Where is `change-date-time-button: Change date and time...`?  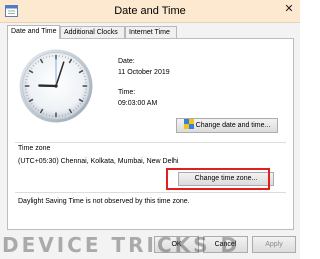 change-date-time-button: Change date and time... is located at coordinates (227, 125).